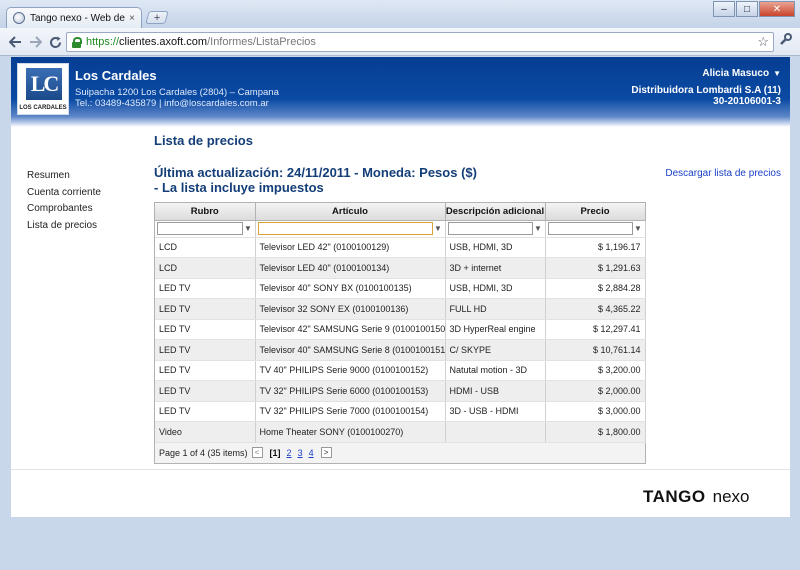 The height and width of the screenshot is (570, 800). What do you see at coordinates (595, 432) in the screenshot?
I see `cell-precio: $ 1,800.00` at bounding box center [595, 432].